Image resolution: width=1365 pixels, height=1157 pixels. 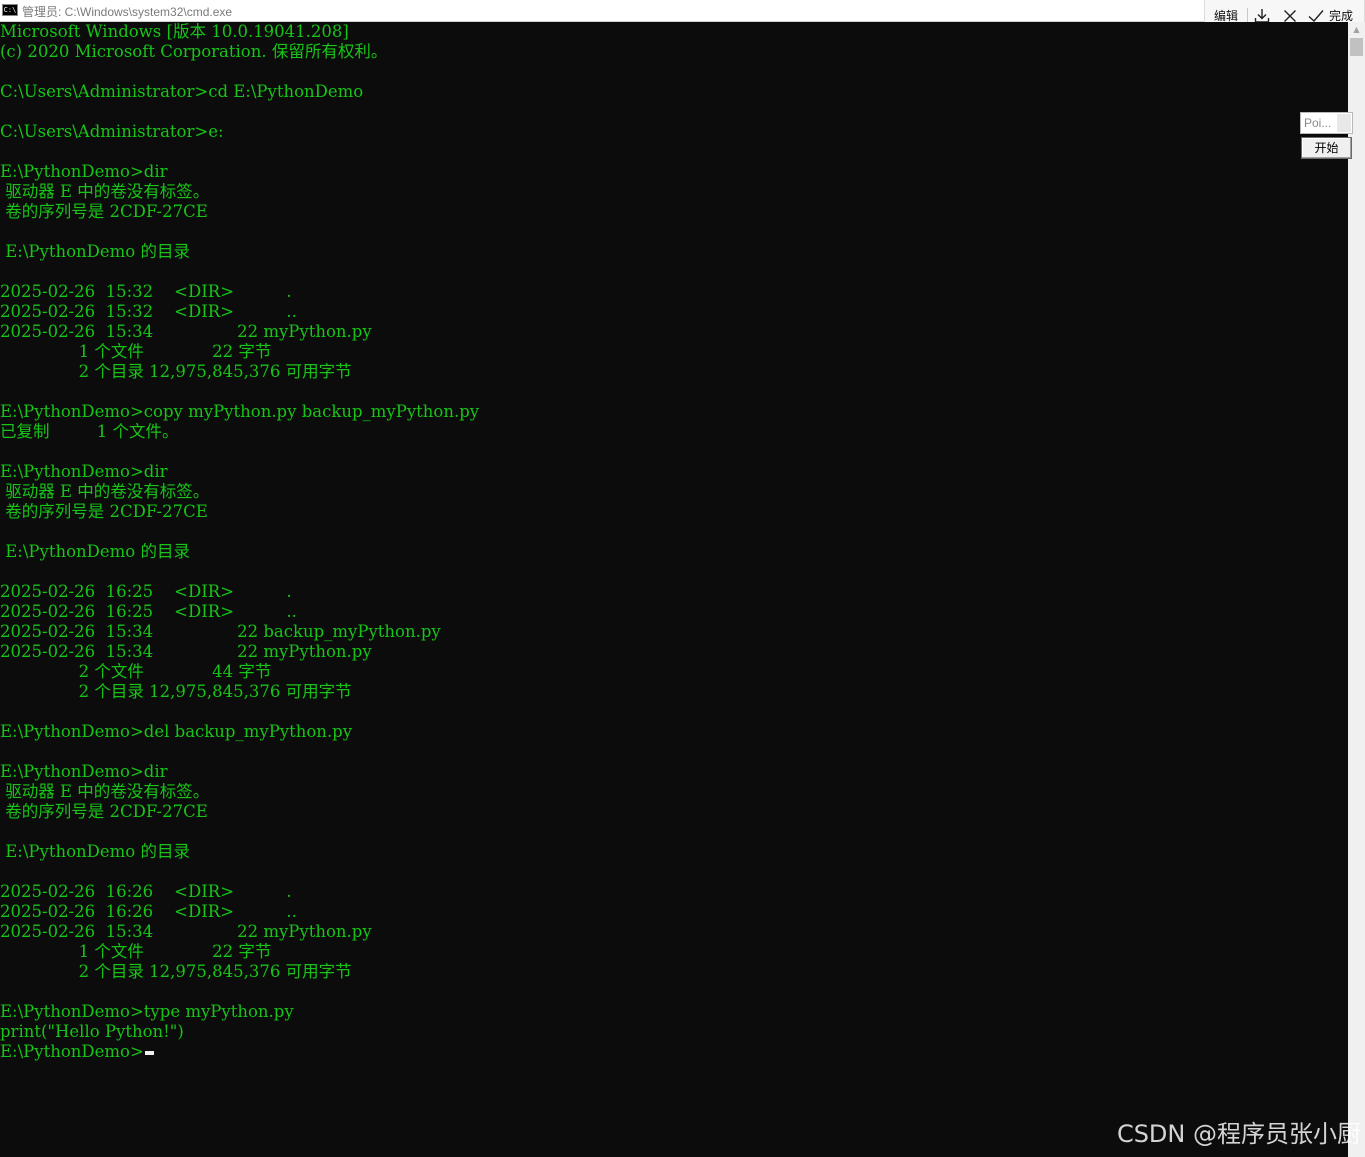 What do you see at coordinates (1356, 30) in the screenshot?
I see `scroll-up-arrow-icon: ▲` at bounding box center [1356, 30].